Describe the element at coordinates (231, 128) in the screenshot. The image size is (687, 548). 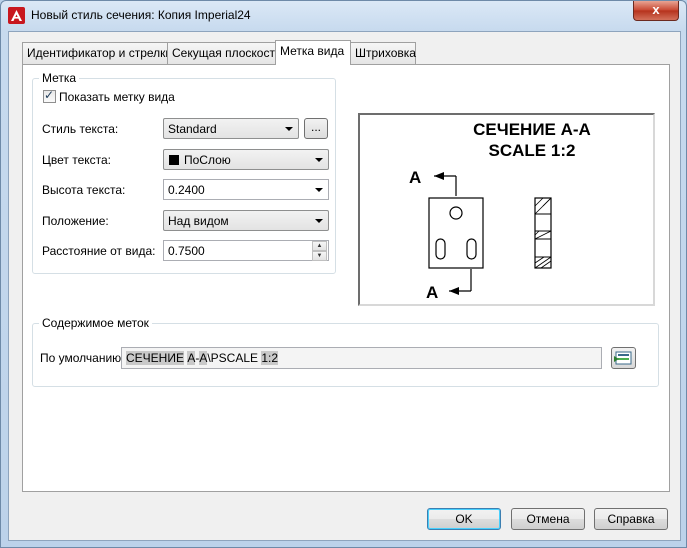
I see `text-style-select: Standard` at that location.